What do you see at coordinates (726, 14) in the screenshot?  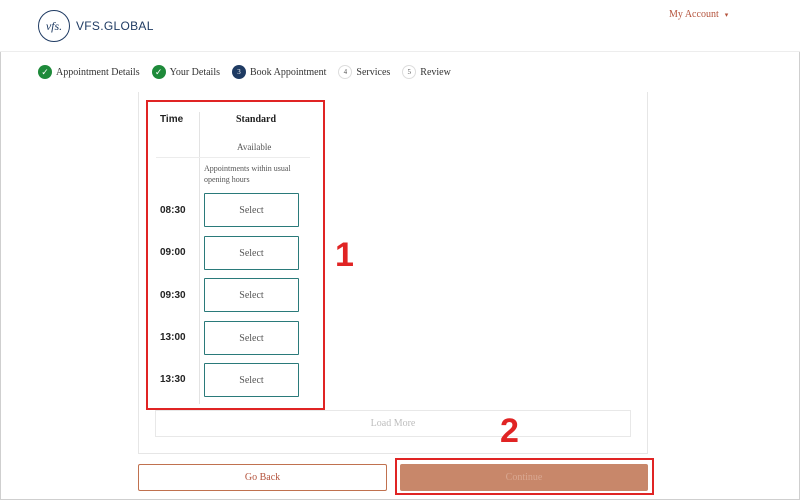 I see `caret-down-icon: ▾` at bounding box center [726, 14].